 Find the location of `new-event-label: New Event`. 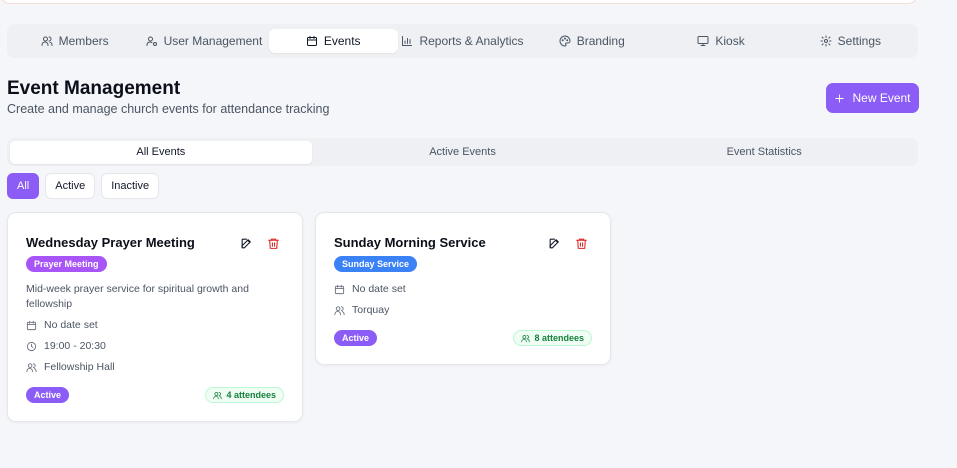

new-event-label: New Event is located at coordinates (881, 98).